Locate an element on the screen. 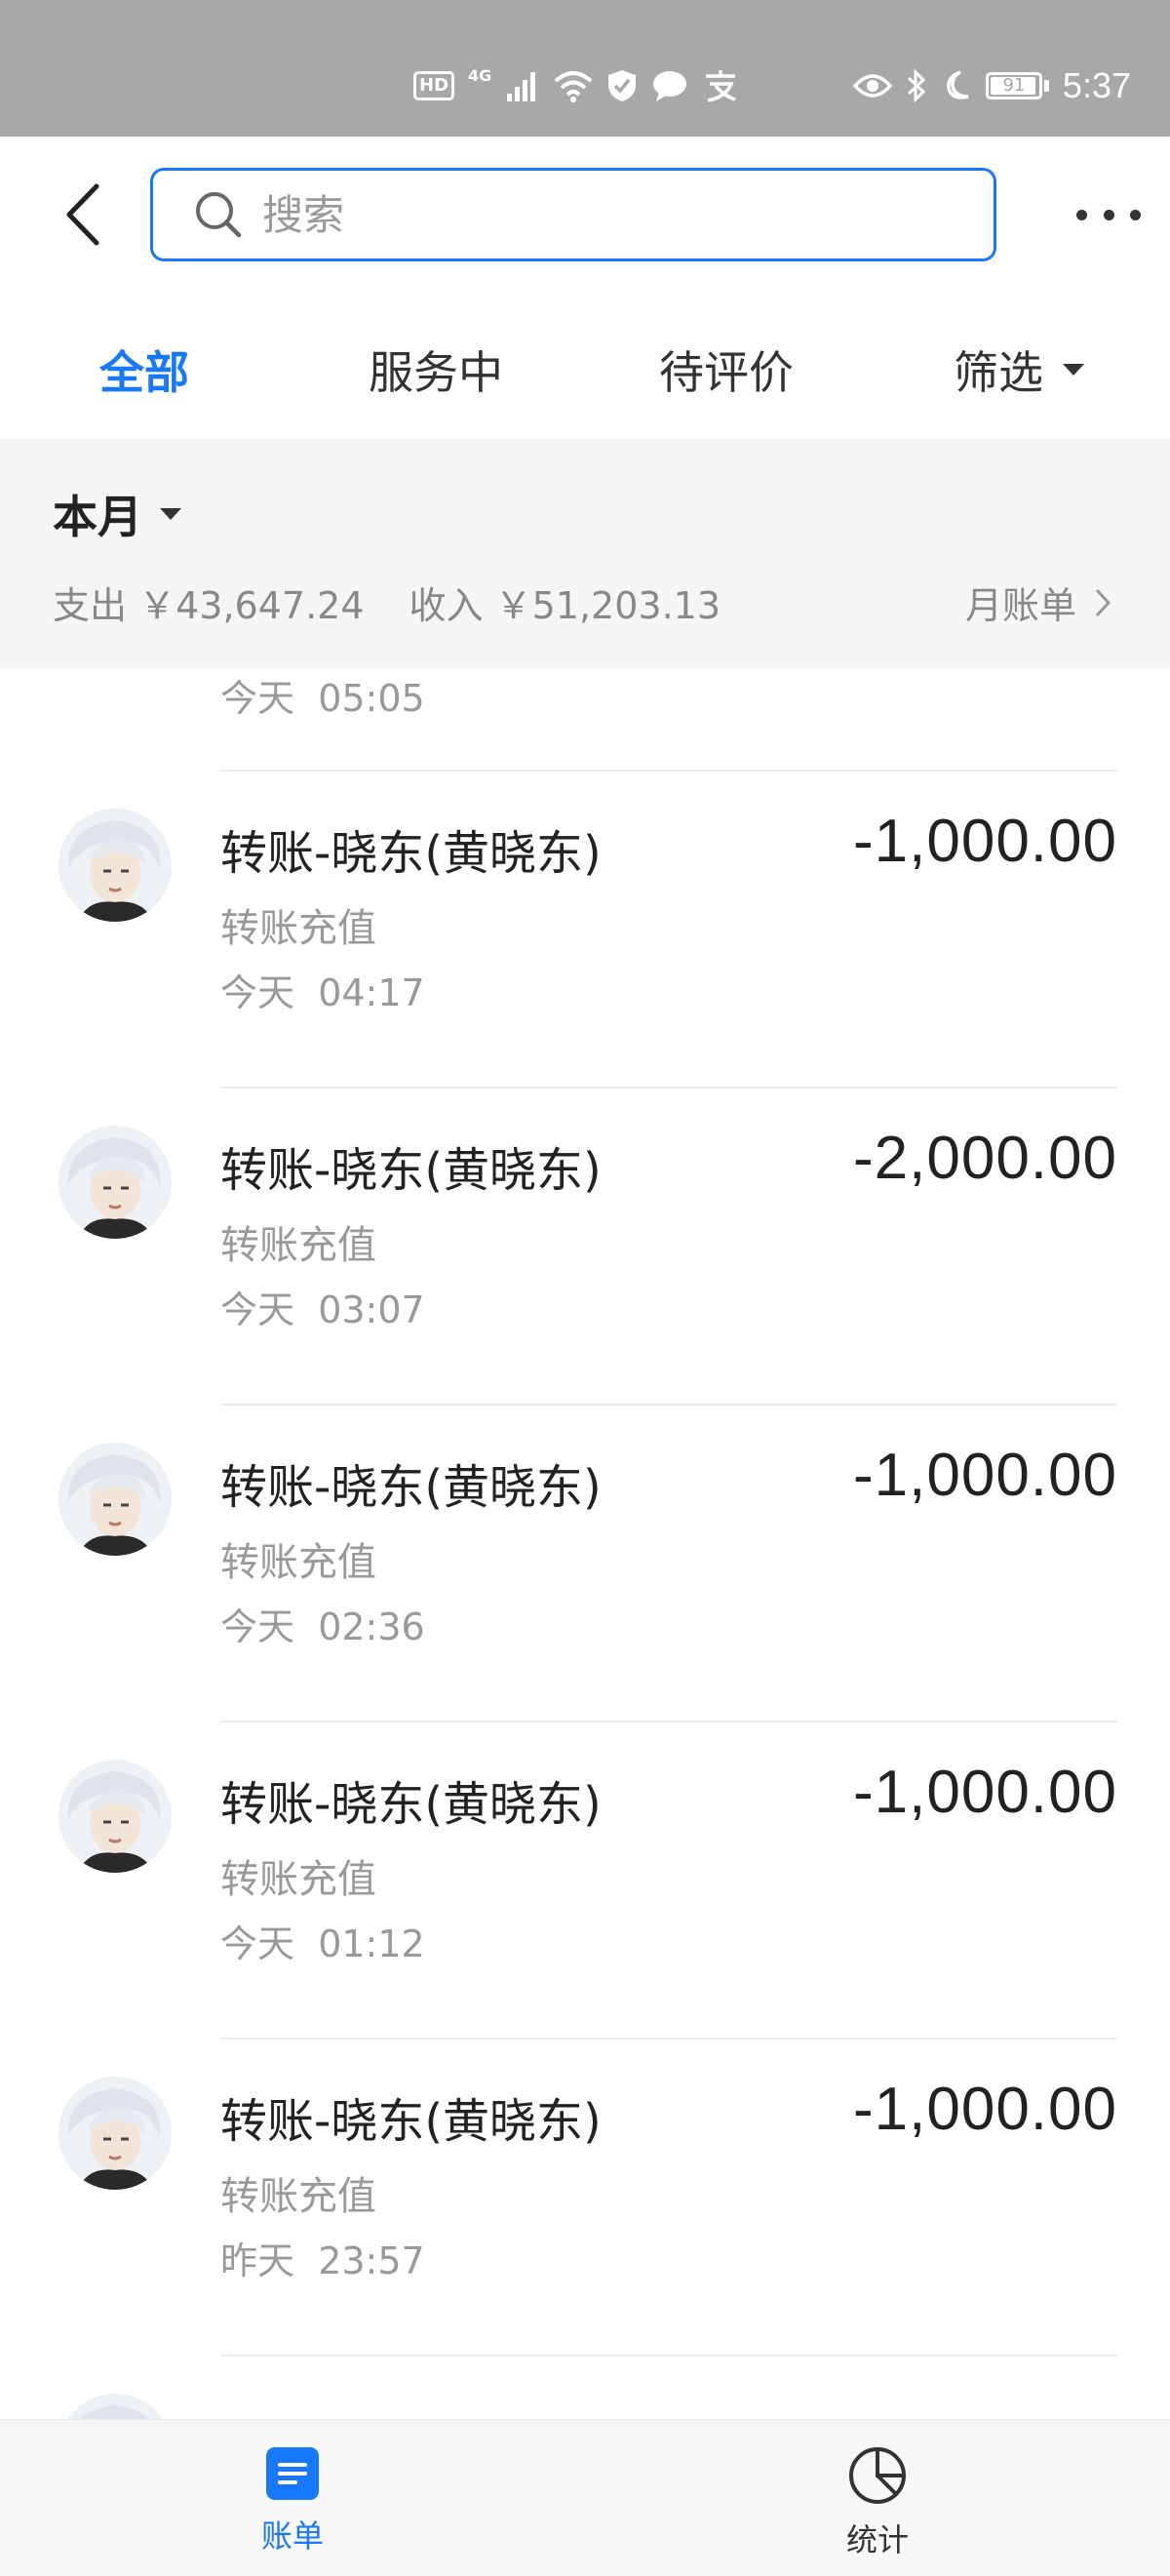 This screenshot has height=2576, width=1170. signal-icon is located at coordinates (521, 86).